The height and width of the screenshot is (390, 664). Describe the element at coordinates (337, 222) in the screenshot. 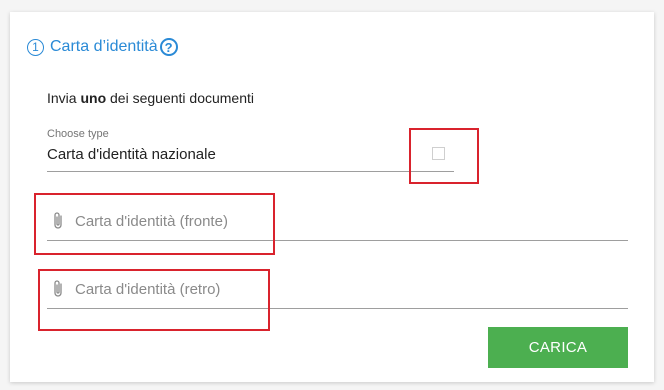

I see `upload-field-front: Carta d'identità (fronte)` at that location.